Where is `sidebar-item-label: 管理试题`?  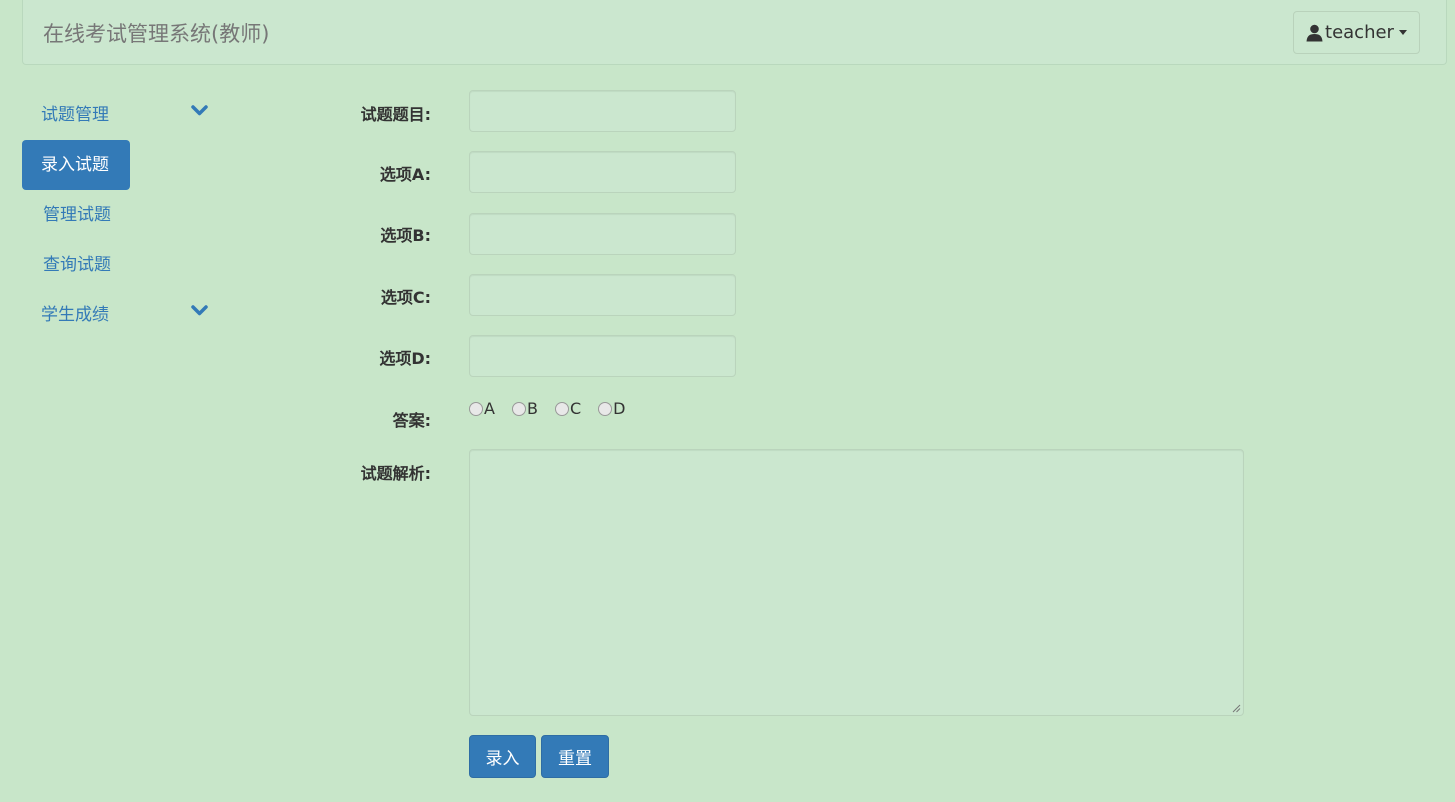 sidebar-item-label: 管理试题 is located at coordinates (77, 215).